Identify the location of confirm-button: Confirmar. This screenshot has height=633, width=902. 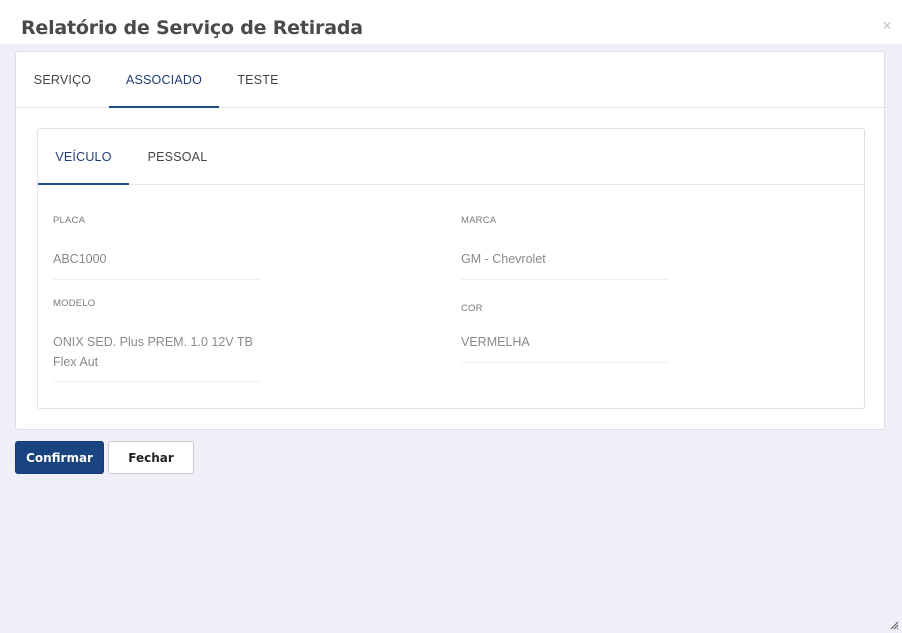
(59, 457).